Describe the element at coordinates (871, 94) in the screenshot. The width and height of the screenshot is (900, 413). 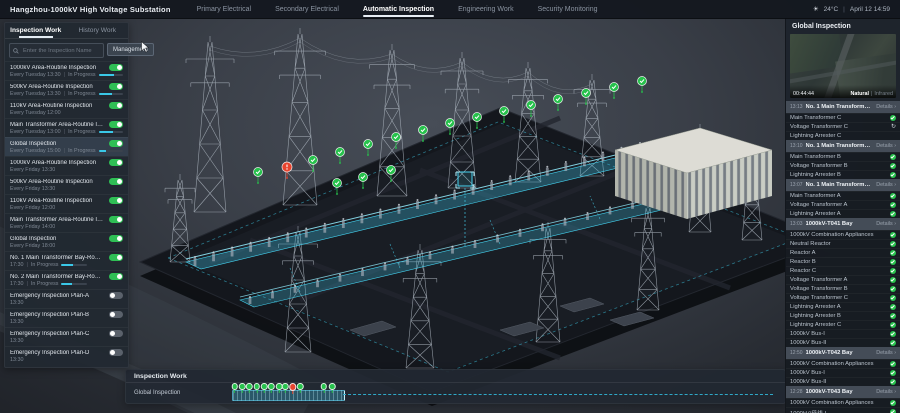
I see `video-mode-toggle: Natural | Infrared` at that location.